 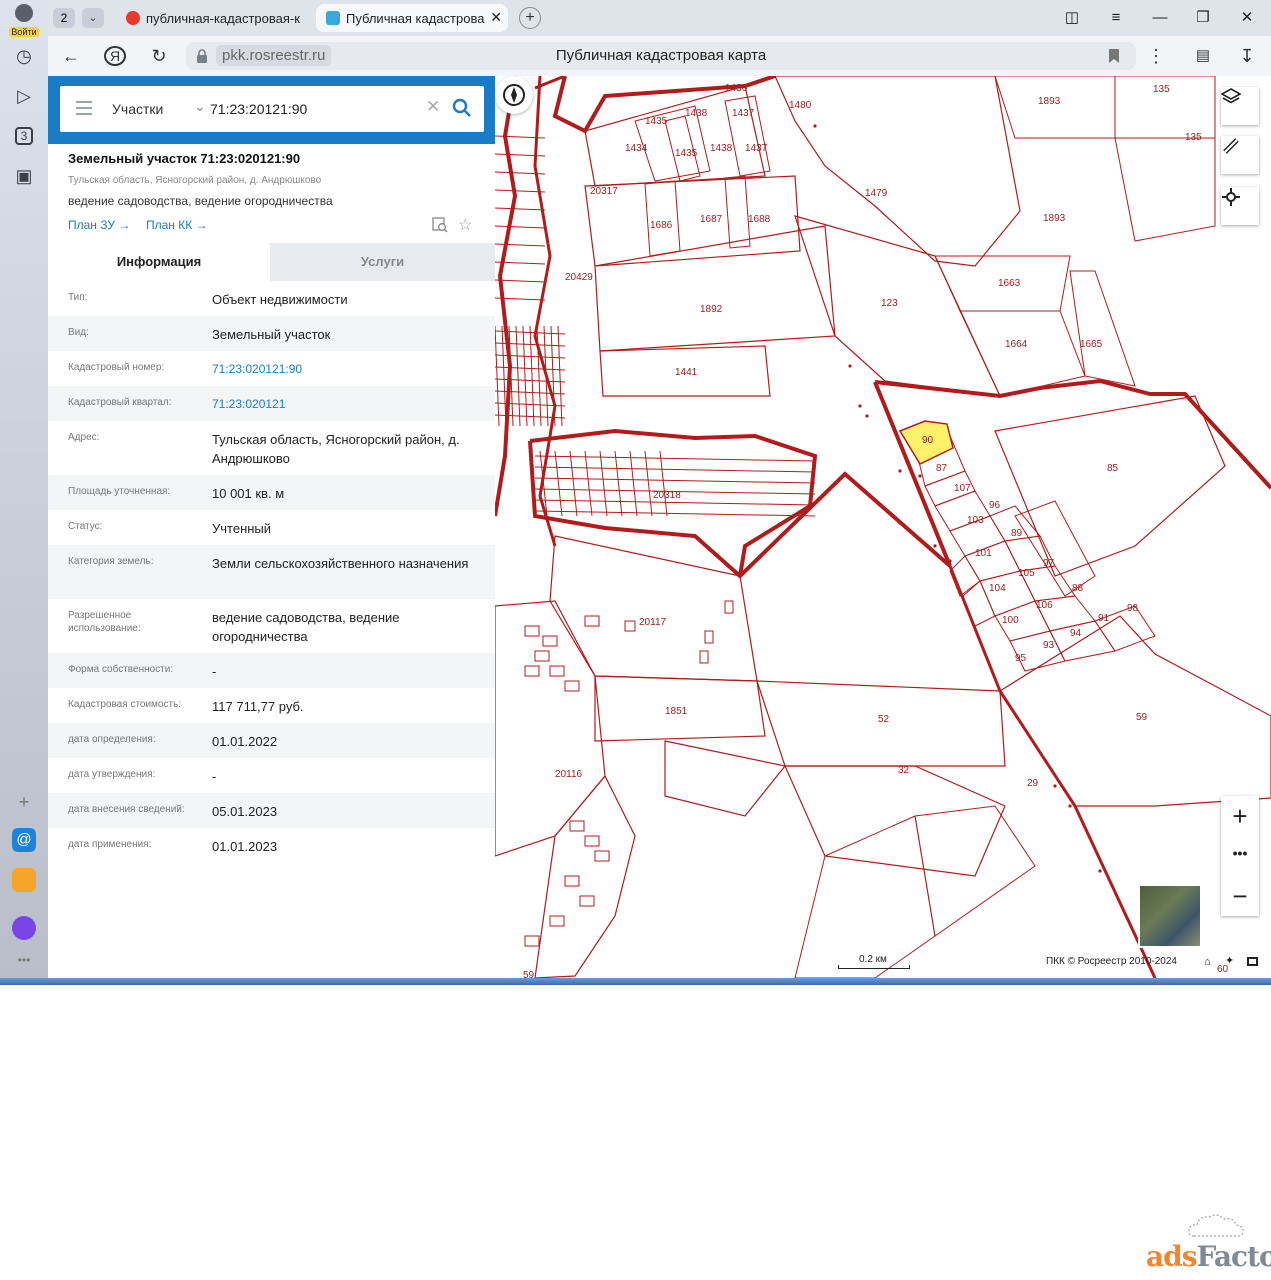 What do you see at coordinates (245, 741) in the screenshot?
I see `details-value: 01.01.2022` at bounding box center [245, 741].